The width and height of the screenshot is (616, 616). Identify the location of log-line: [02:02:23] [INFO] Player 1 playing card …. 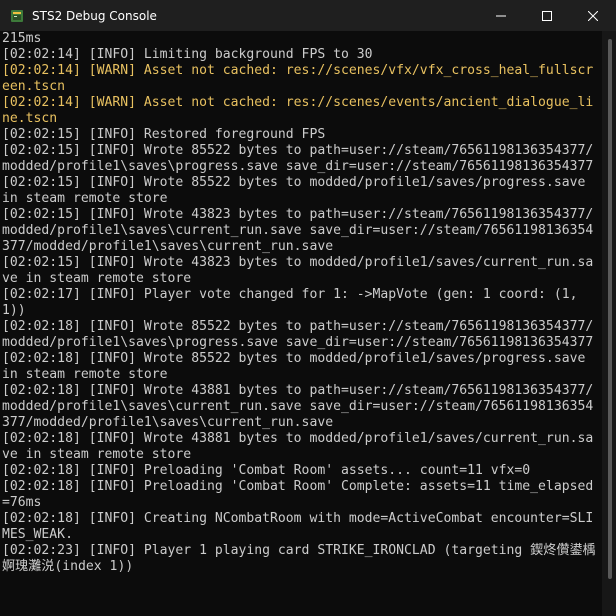
(299, 558).